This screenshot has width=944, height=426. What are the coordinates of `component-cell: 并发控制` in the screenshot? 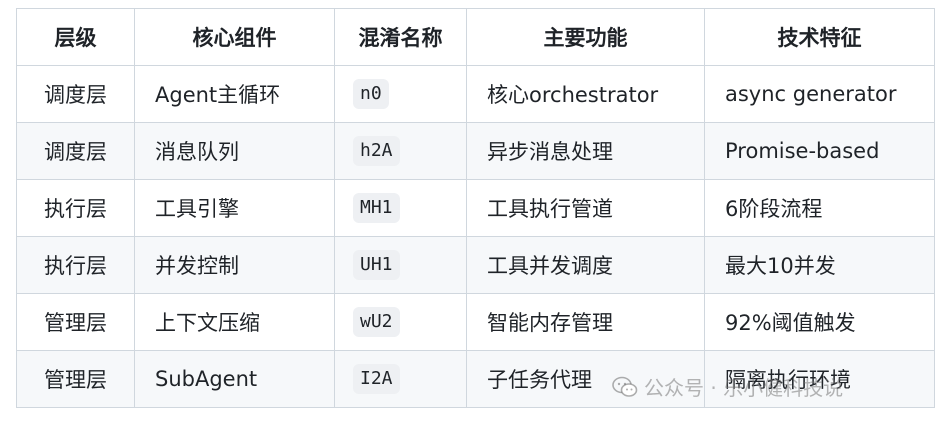 It's located at (234, 265).